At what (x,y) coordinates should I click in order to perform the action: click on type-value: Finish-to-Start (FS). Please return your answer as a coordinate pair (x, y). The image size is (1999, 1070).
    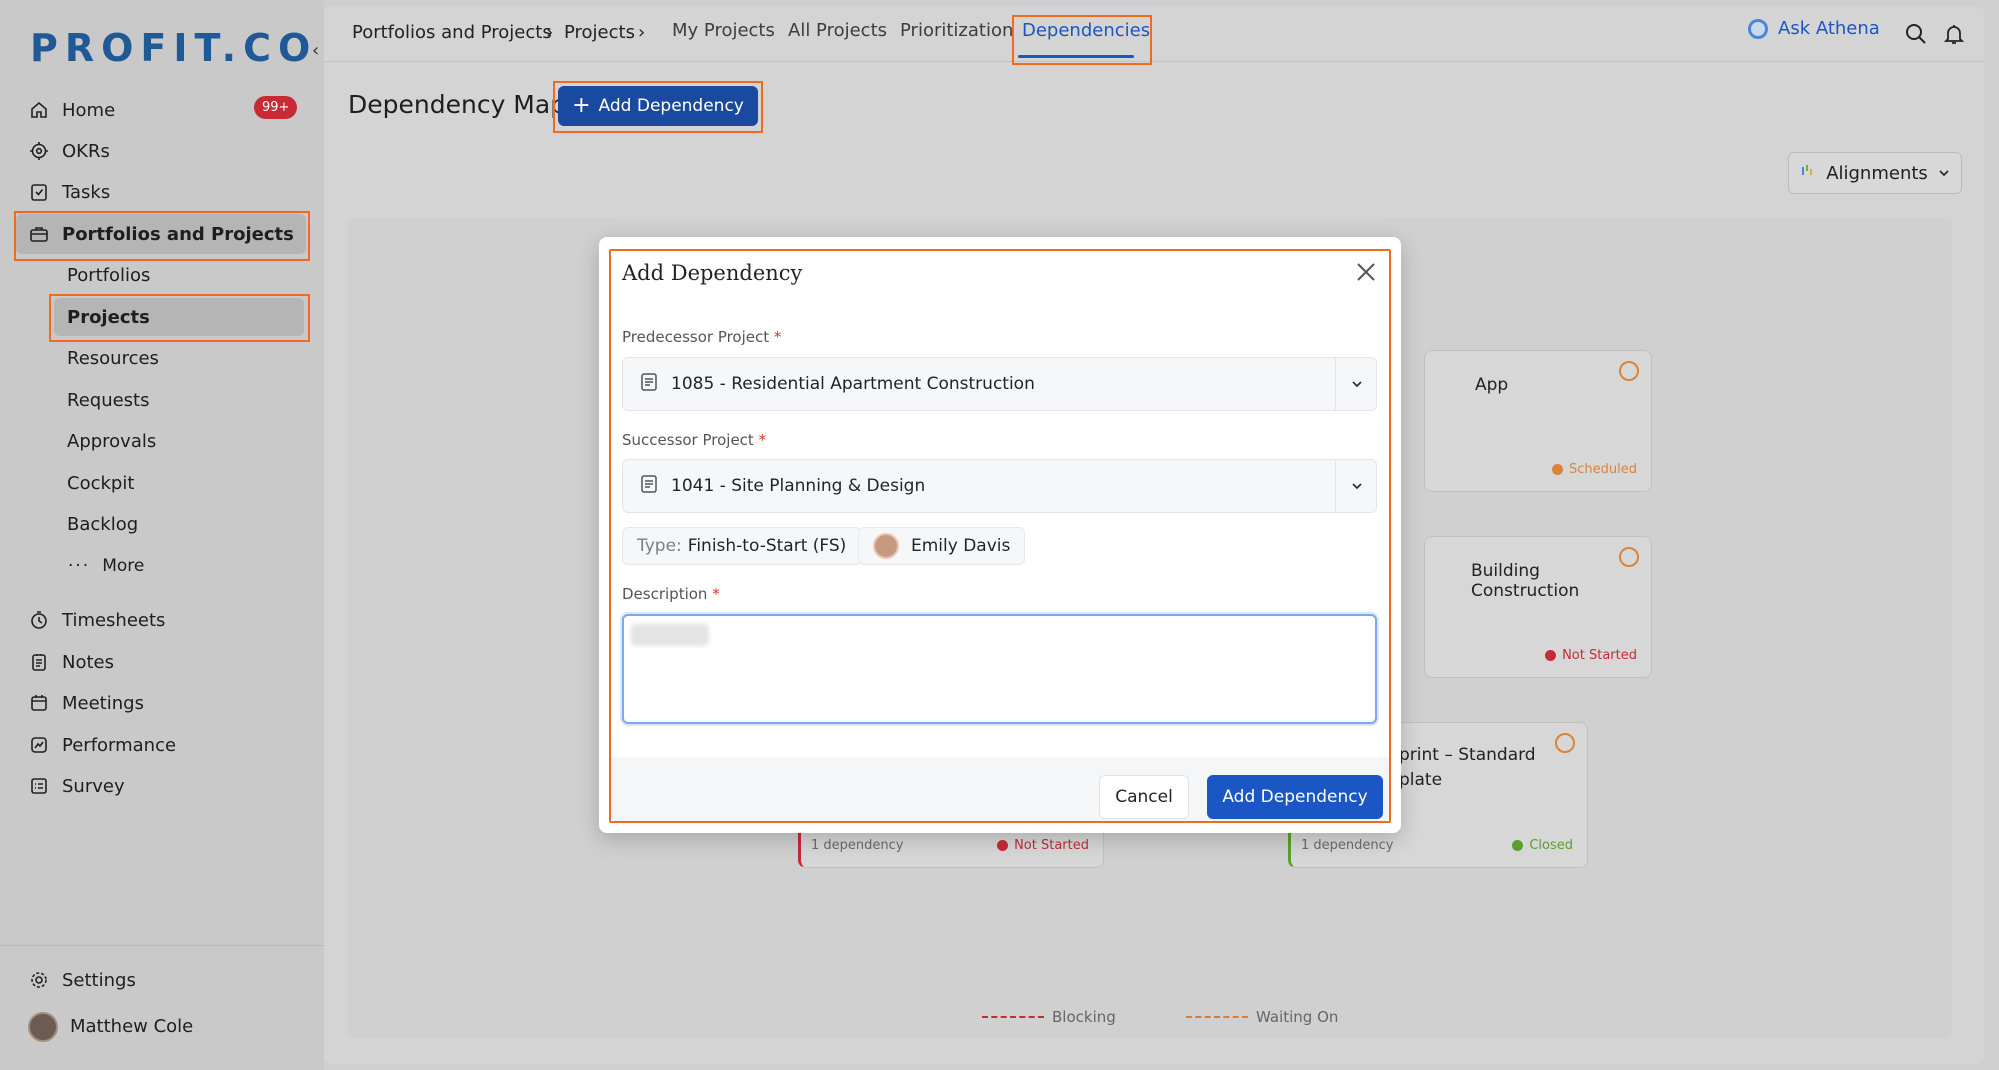
    Looking at the image, I should click on (767, 546).